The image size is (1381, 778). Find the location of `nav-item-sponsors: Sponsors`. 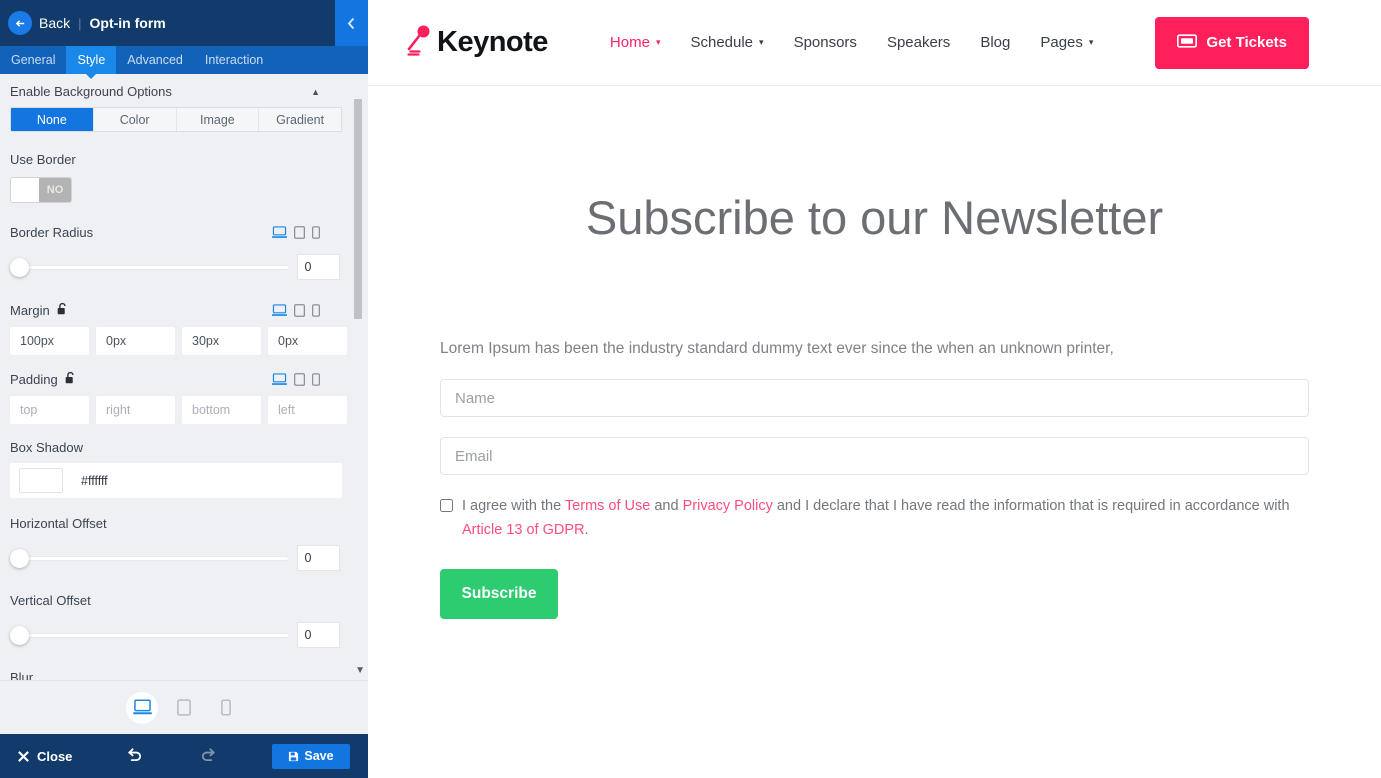

nav-item-sponsors: Sponsors is located at coordinates (825, 42).